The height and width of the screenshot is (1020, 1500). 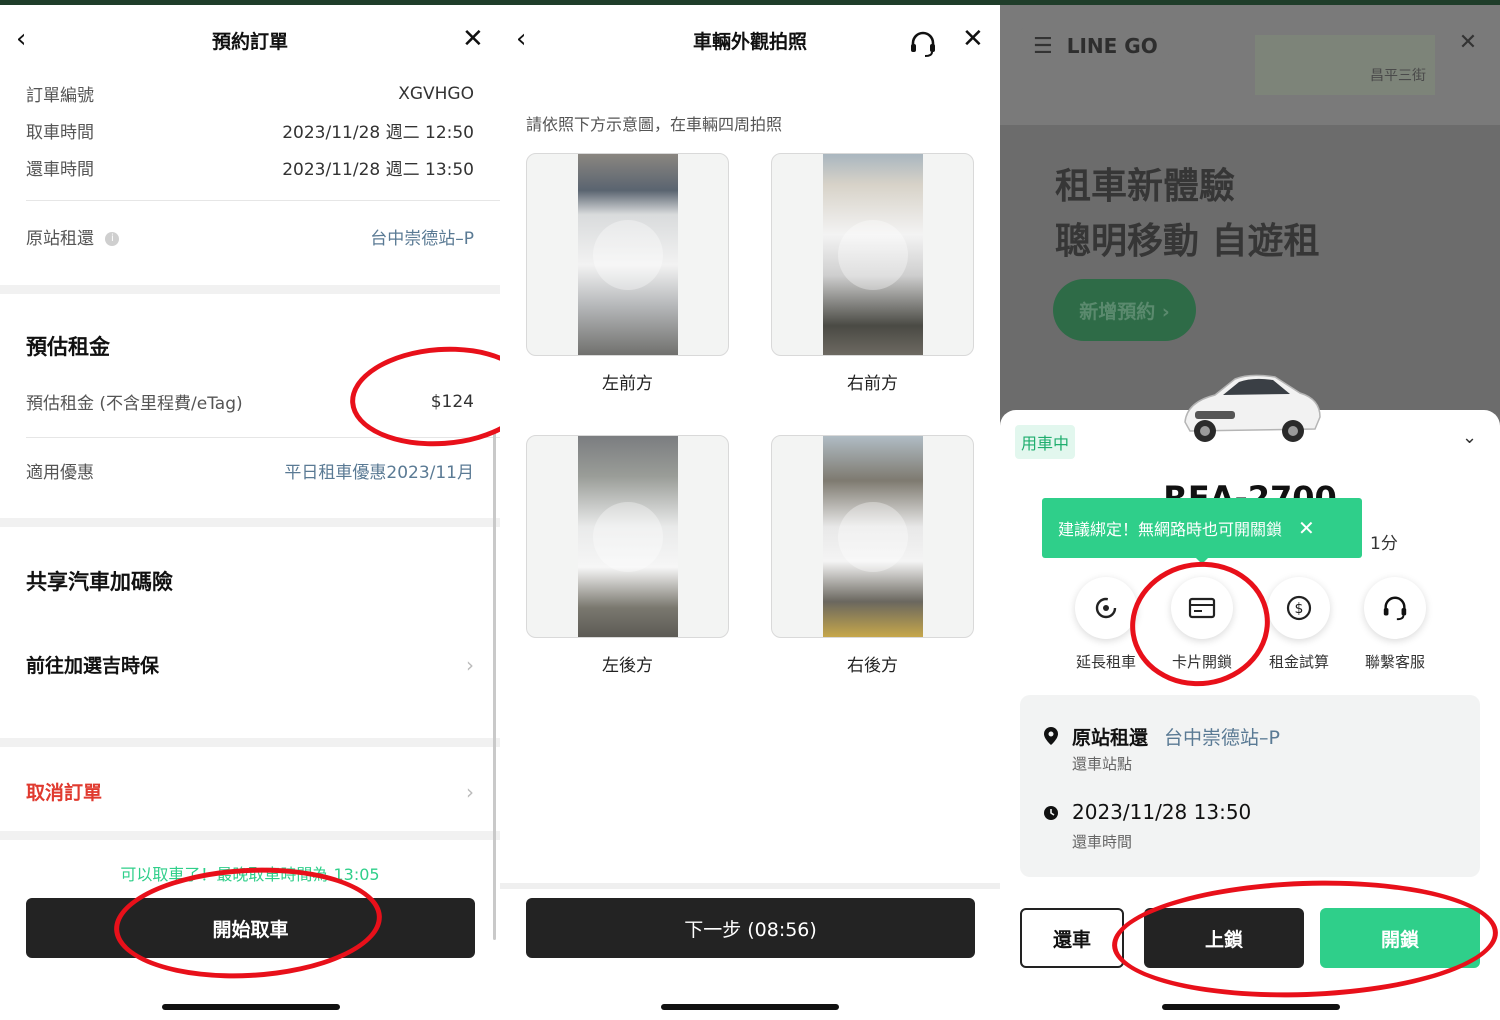 What do you see at coordinates (60, 170) in the screenshot?
I see `row-label: 還車時間` at bounding box center [60, 170].